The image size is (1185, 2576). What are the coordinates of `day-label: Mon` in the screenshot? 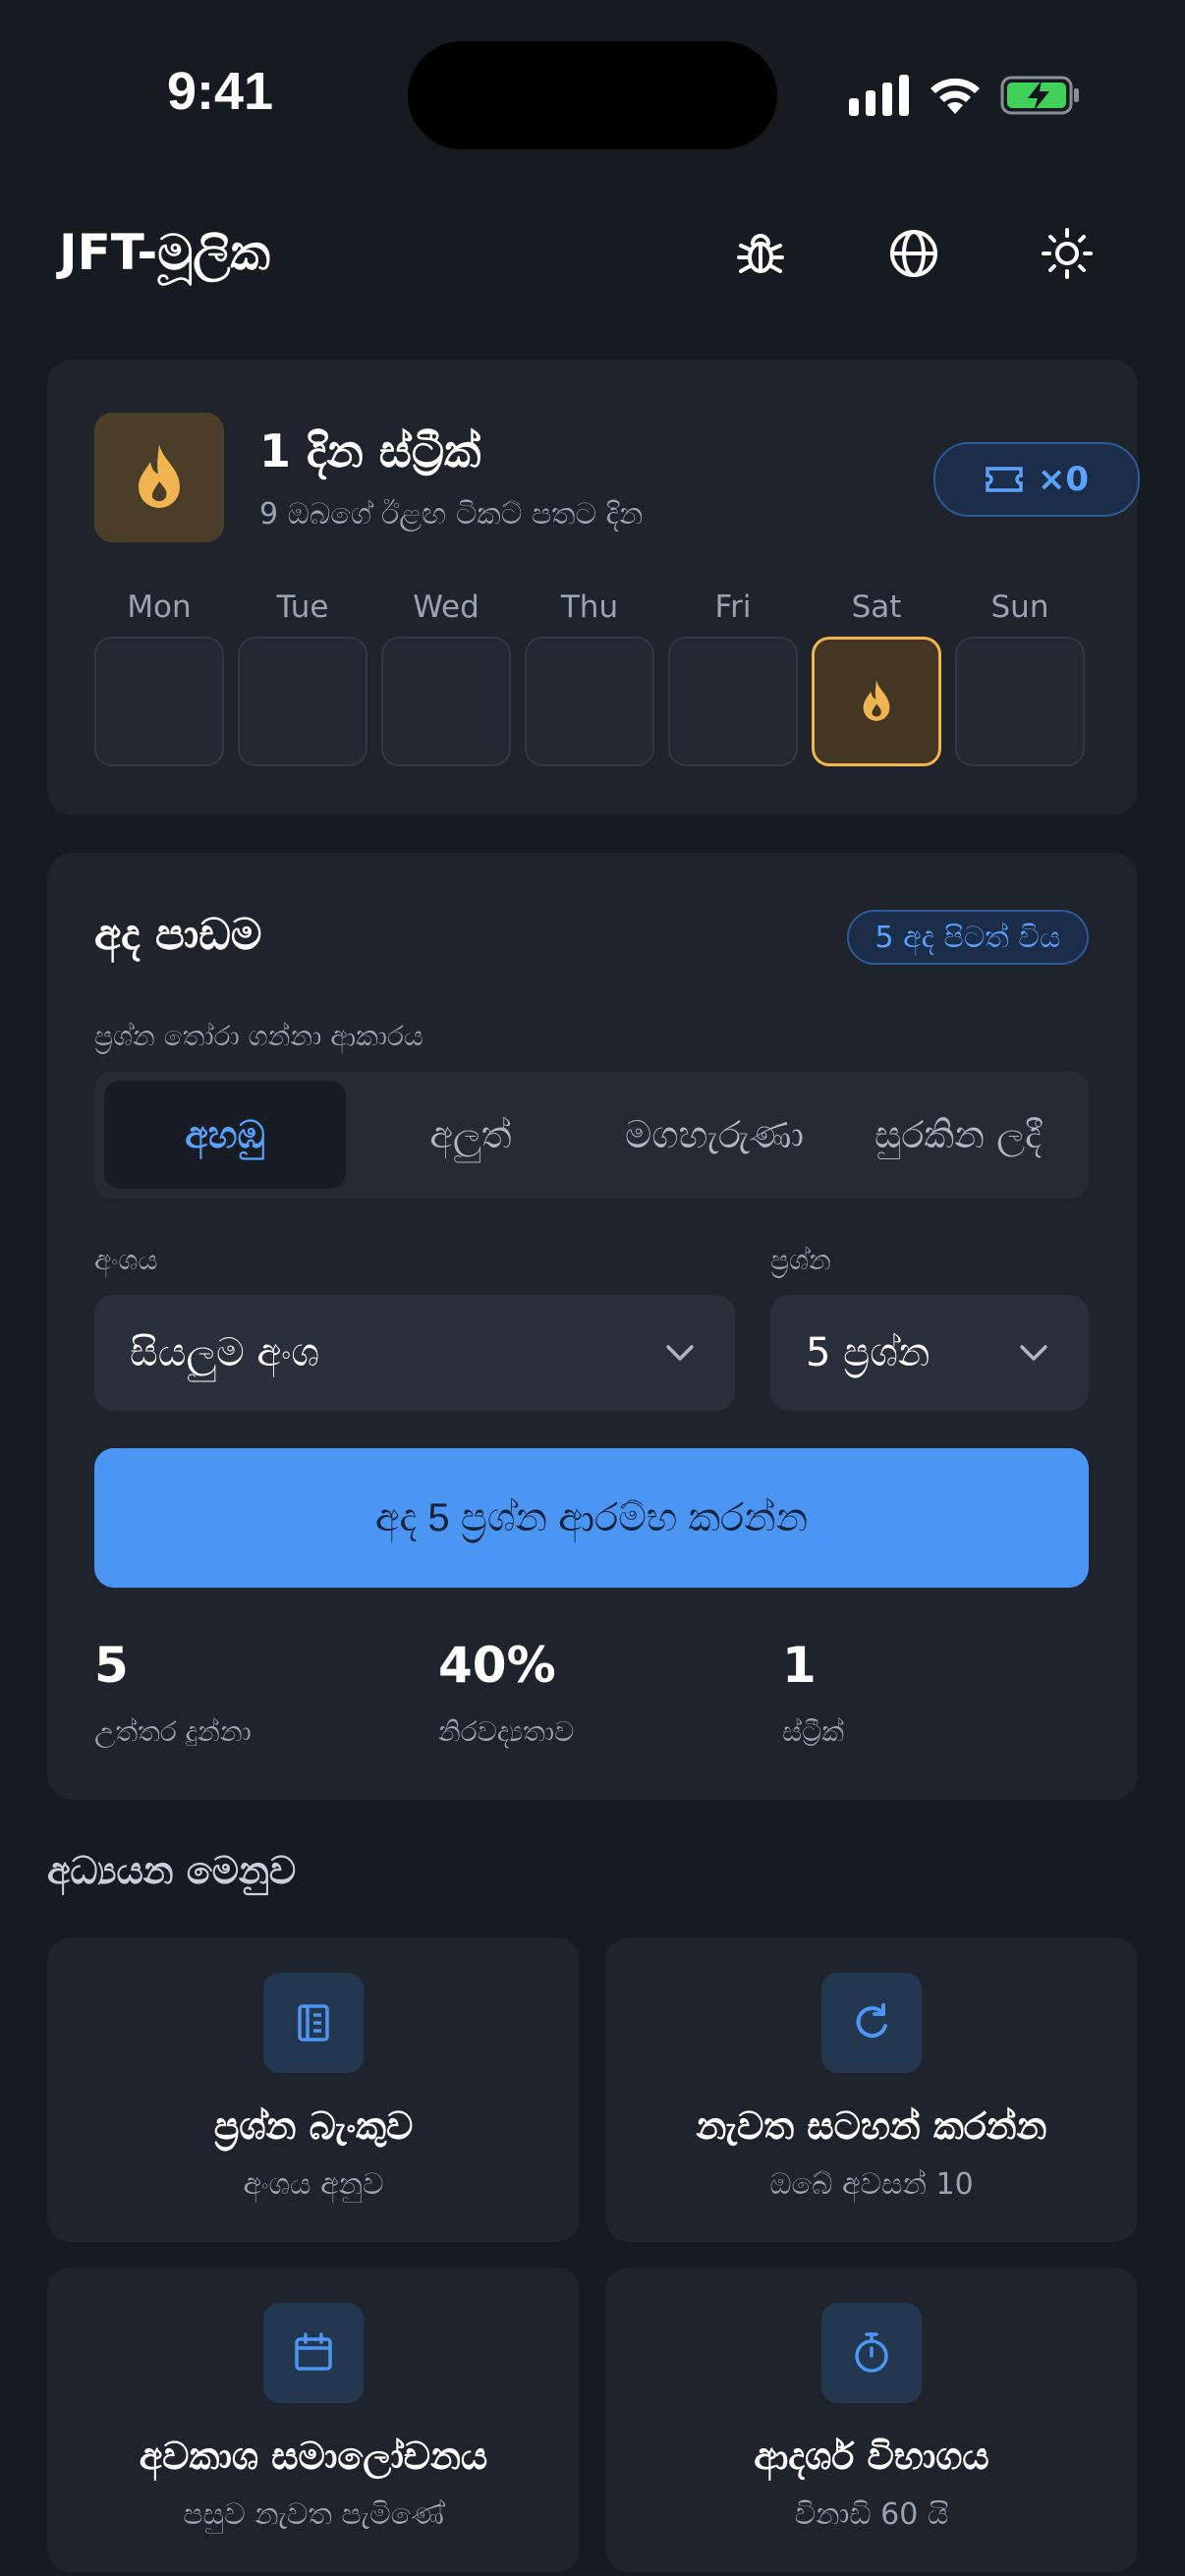 It's located at (160, 607).